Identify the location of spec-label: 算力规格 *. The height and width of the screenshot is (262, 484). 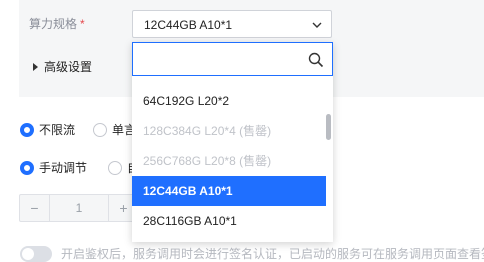
(57, 24).